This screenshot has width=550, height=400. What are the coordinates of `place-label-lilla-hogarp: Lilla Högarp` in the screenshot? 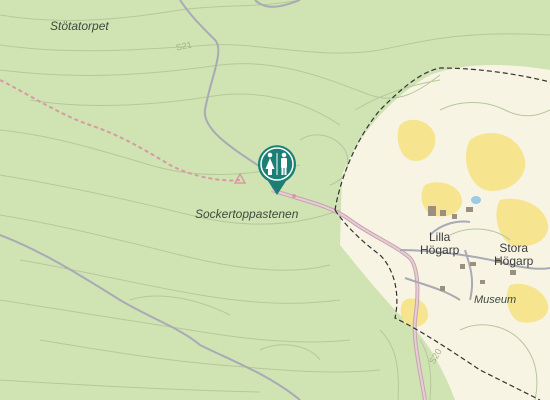 It's located at (439, 243).